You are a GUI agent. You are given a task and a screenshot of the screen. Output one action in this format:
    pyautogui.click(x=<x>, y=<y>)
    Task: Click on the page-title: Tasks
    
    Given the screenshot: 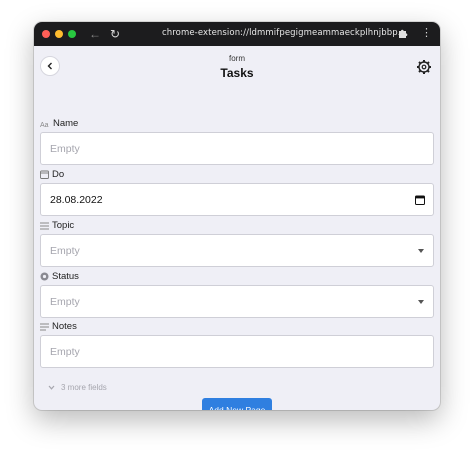 What is the action you would take?
    pyautogui.click(x=237, y=73)
    